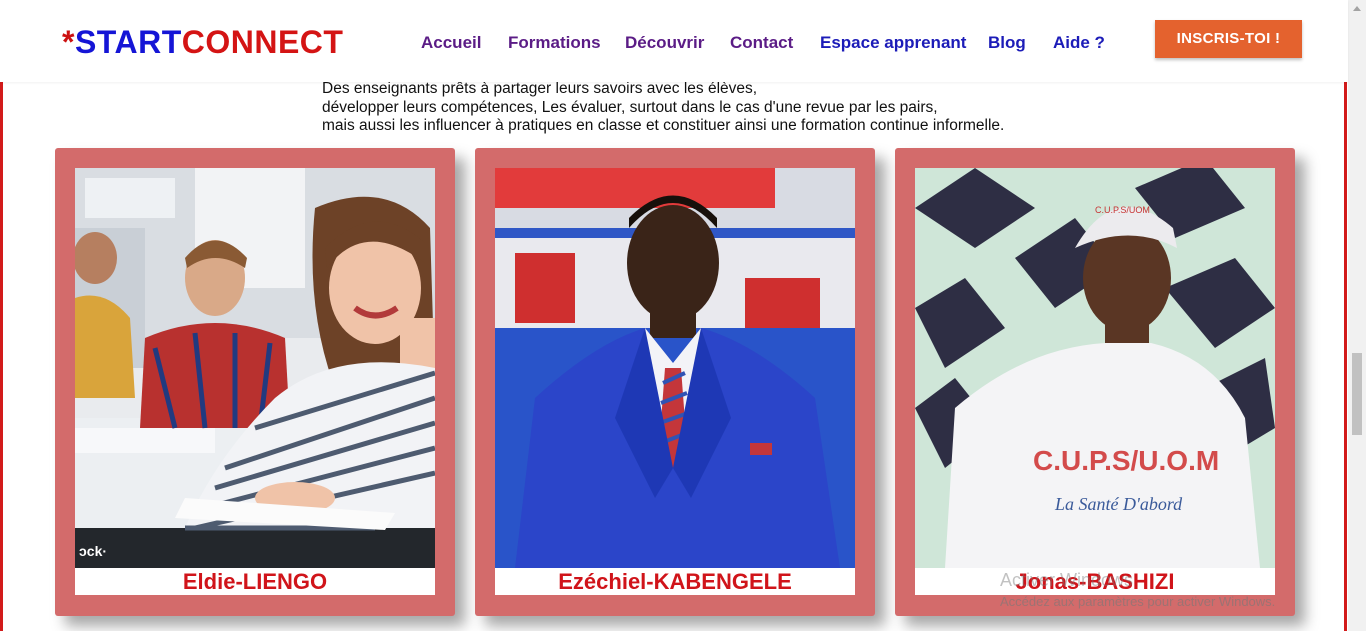 This screenshot has width=1366, height=631. Describe the element at coordinates (761, 43) in the screenshot. I see `nav-link-contact: Contact` at that location.